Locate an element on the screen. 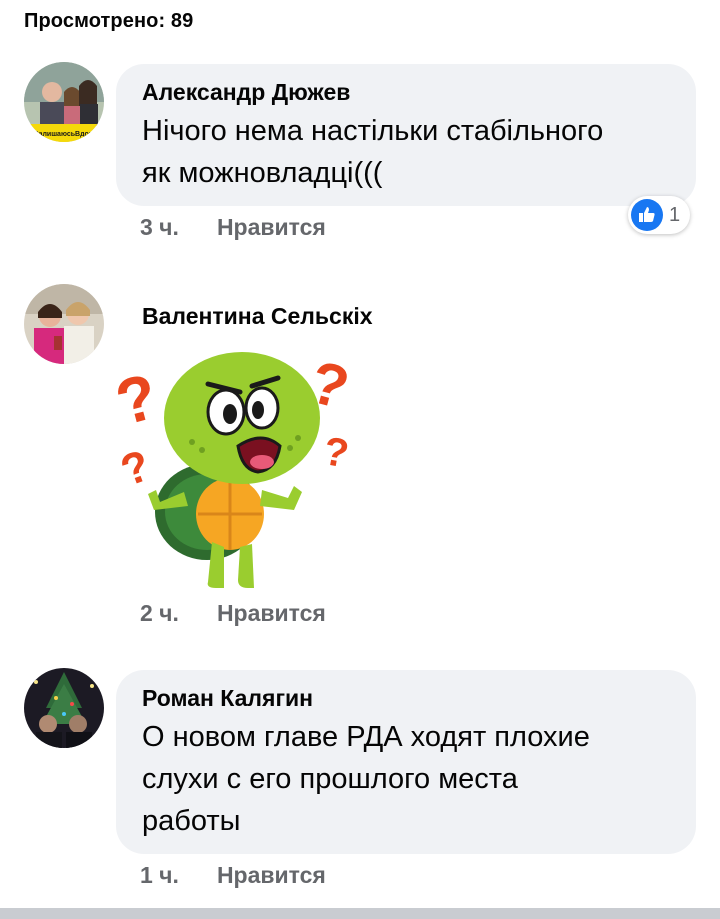  bottom-divider is located at coordinates (360, 913).